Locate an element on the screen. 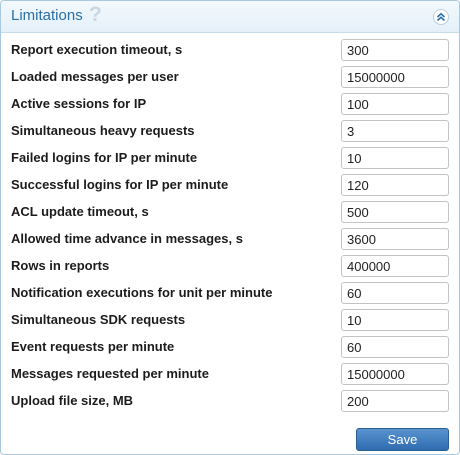 The image size is (460, 455). limit-row: Simultaneous heavy requests is located at coordinates (230, 132).